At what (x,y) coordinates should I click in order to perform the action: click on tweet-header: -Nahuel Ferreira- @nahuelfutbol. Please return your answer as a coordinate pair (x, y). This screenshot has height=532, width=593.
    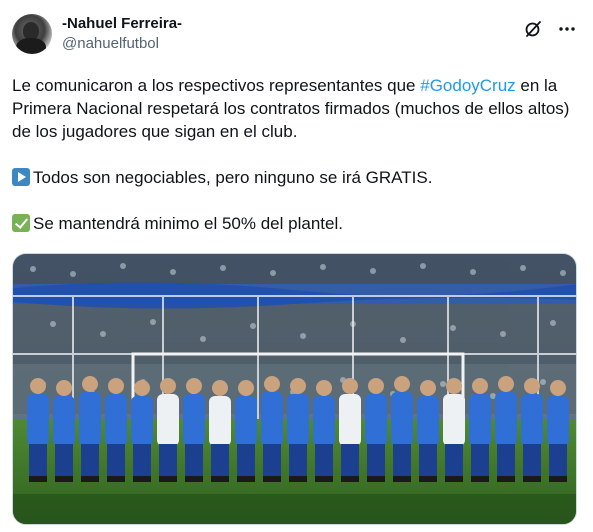
    Looking at the image, I should click on (294, 37).